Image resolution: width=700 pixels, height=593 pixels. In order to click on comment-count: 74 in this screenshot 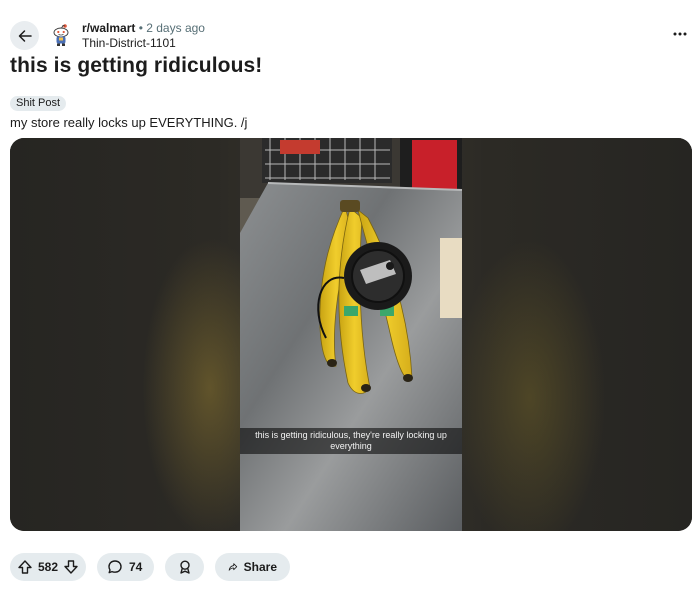, I will do `click(136, 567)`.